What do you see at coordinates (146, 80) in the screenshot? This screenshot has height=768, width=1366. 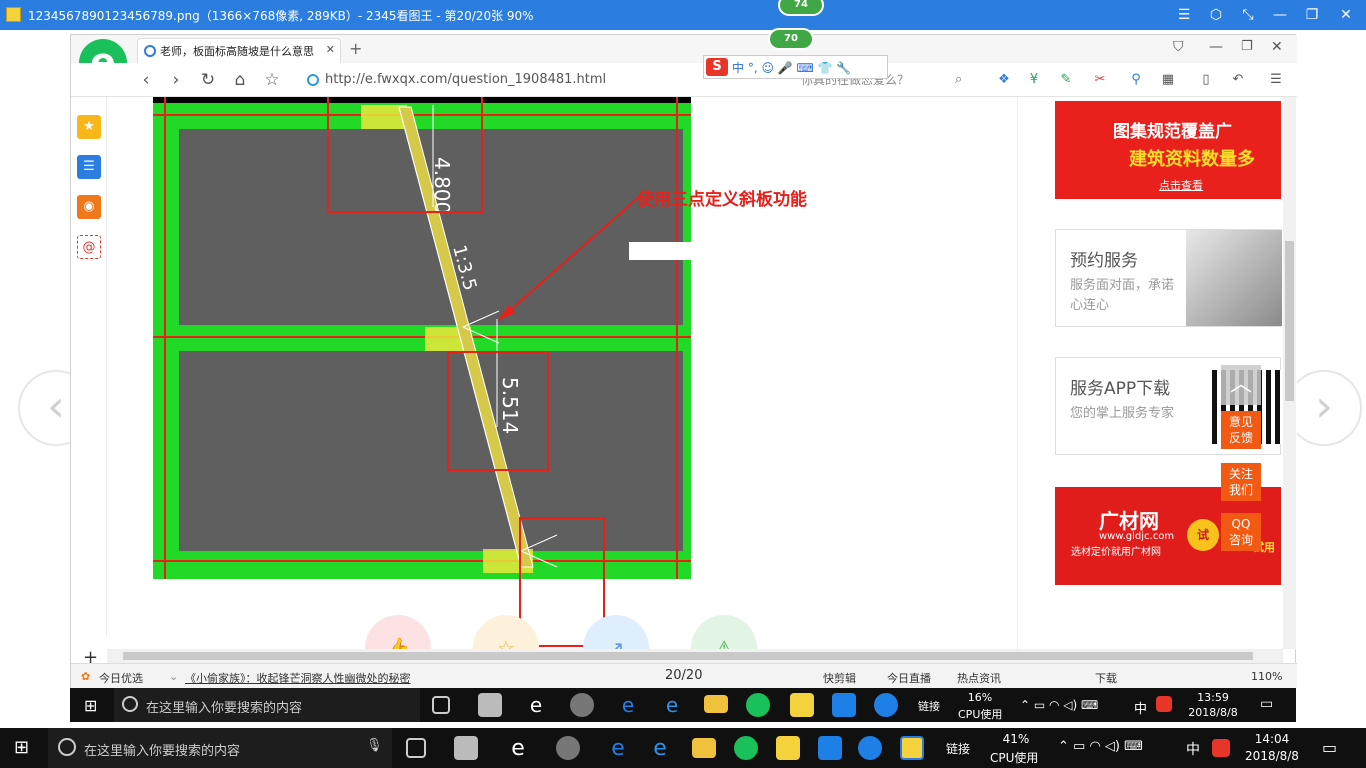 I see `back-button: ‹` at bounding box center [146, 80].